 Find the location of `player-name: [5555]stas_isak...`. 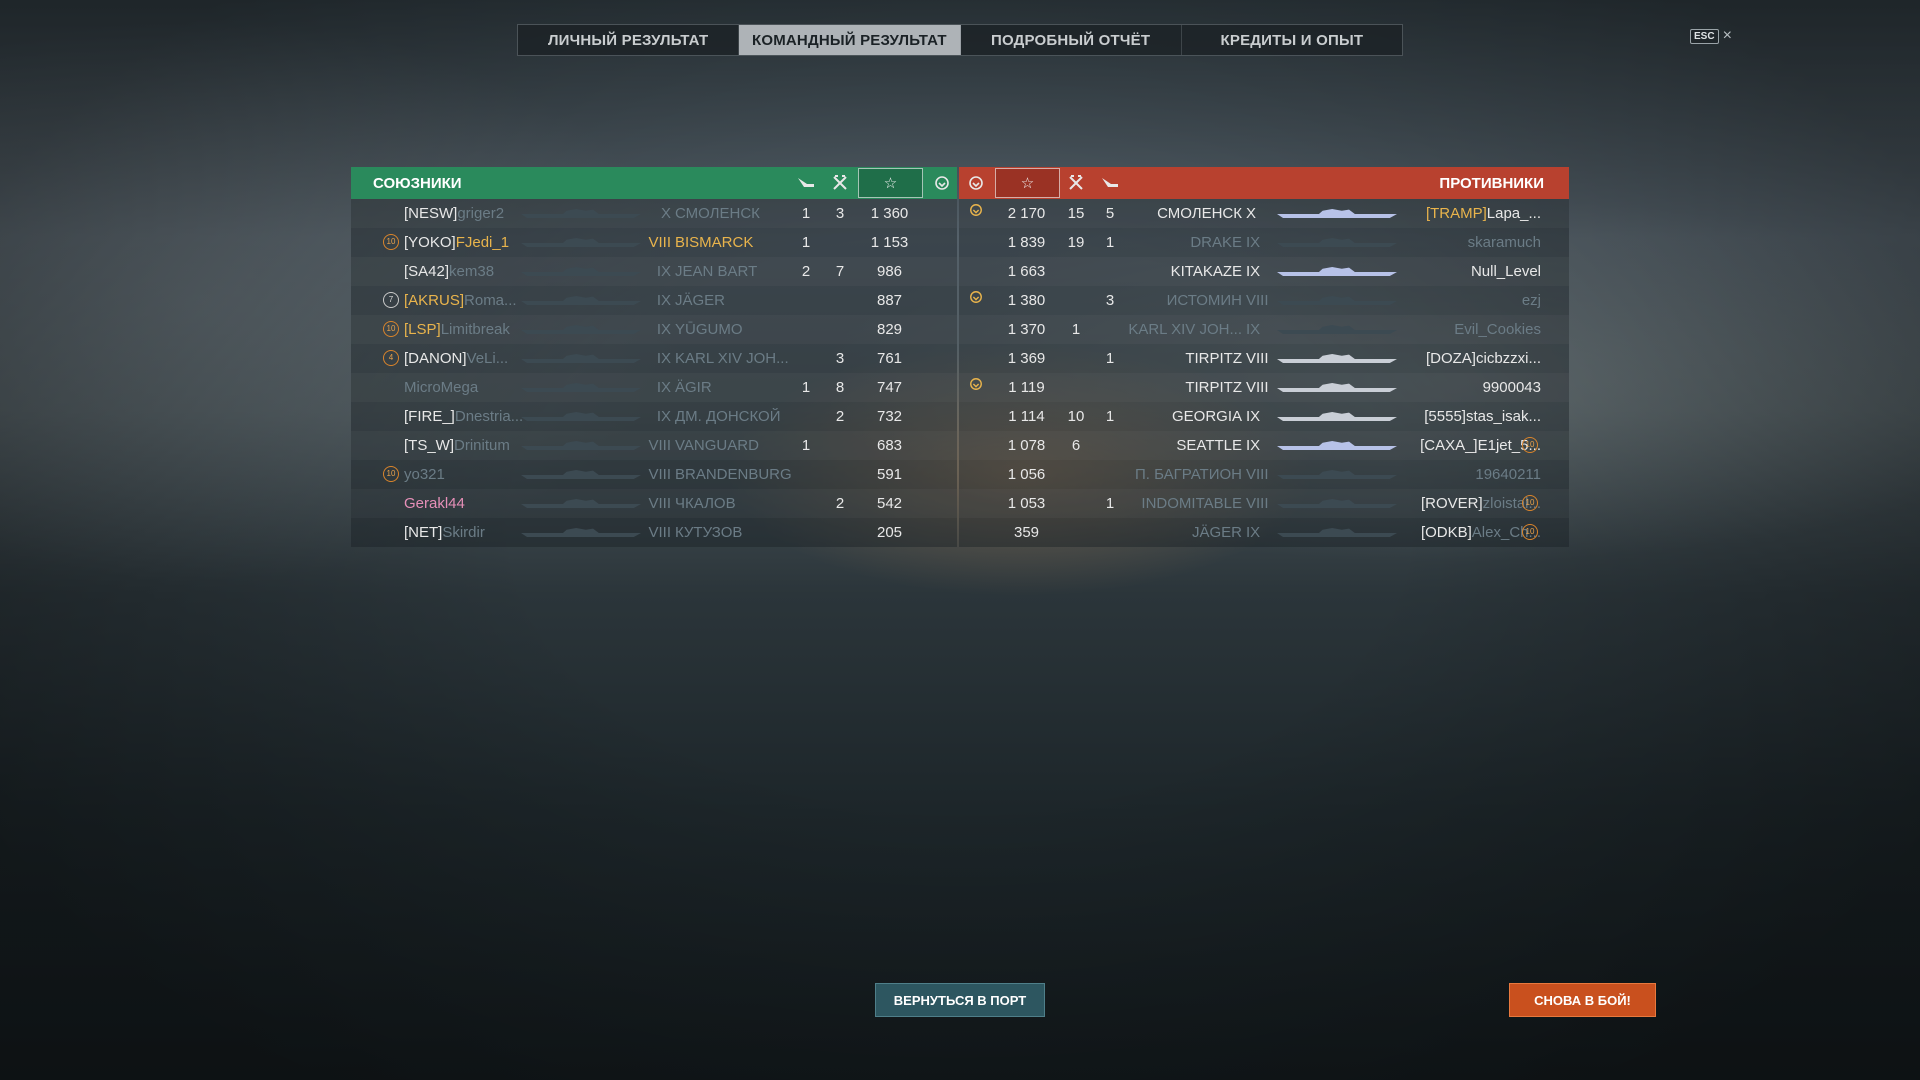

player-name: [5555]stas_isak... is located at coordinates (1471, 416).